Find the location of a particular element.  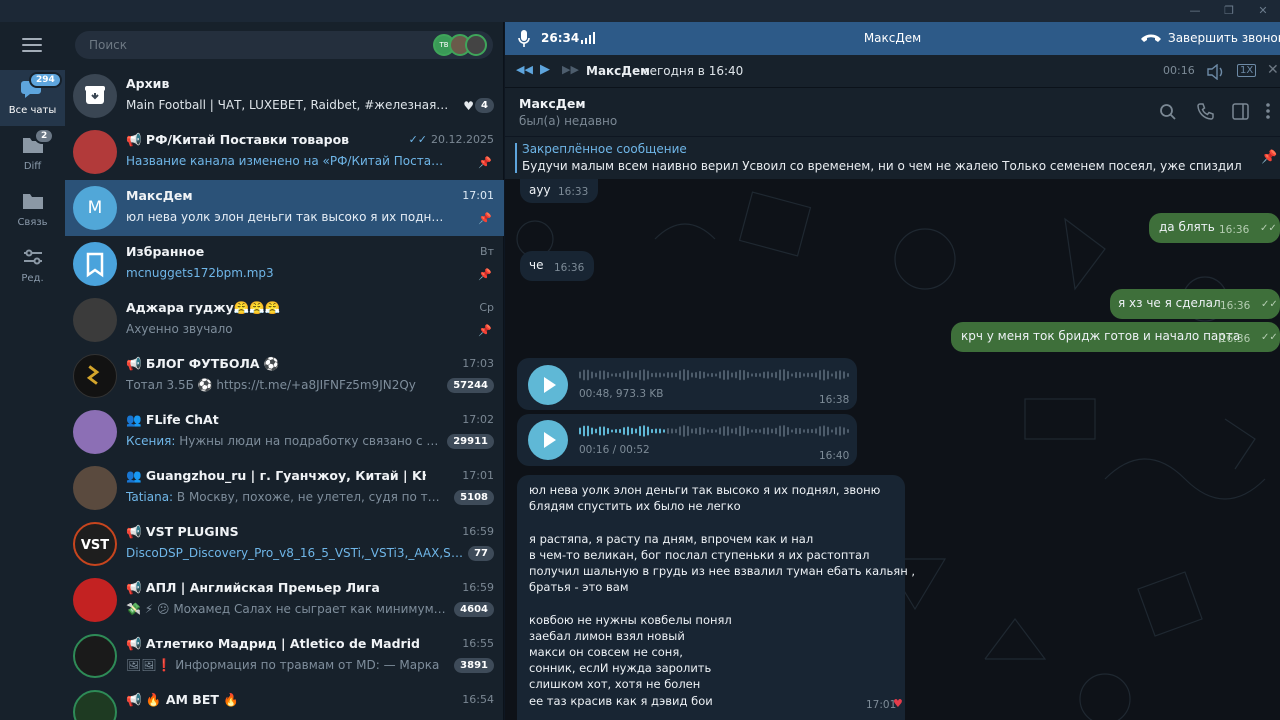

pinned-label: Закреплённое сообщение is located at coordinates (604, 149).